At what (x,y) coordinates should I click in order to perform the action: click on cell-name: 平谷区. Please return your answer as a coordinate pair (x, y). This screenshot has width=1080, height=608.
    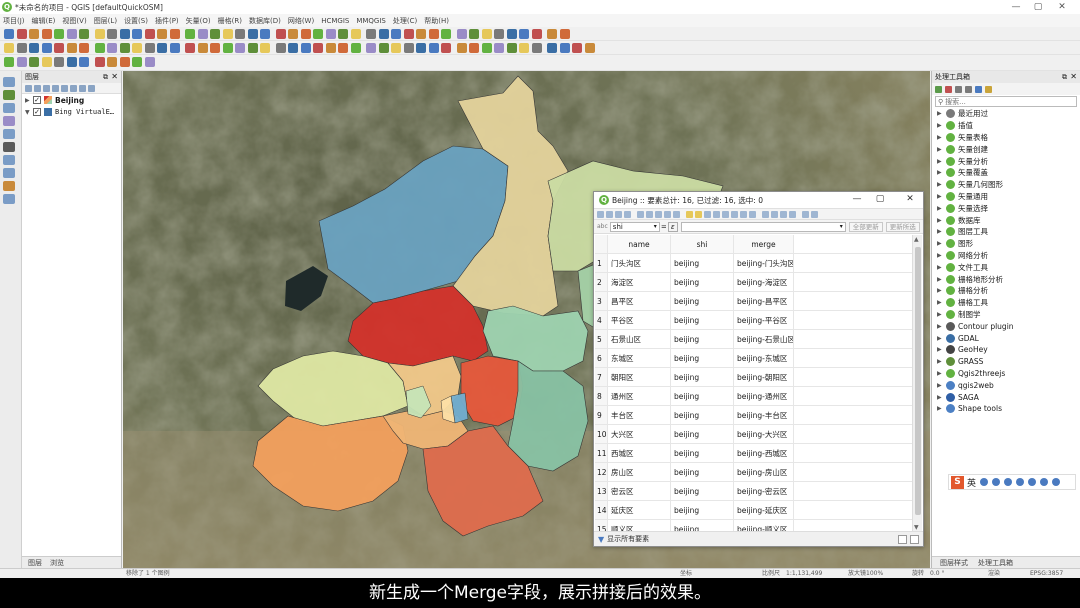
    Looking at the image, I should click on (639, 320).